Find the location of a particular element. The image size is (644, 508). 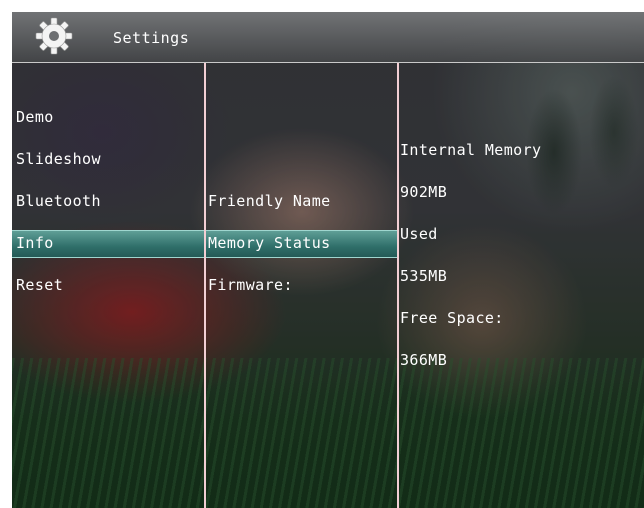

used-memory-label: Used is located at coordinates (419, 234).